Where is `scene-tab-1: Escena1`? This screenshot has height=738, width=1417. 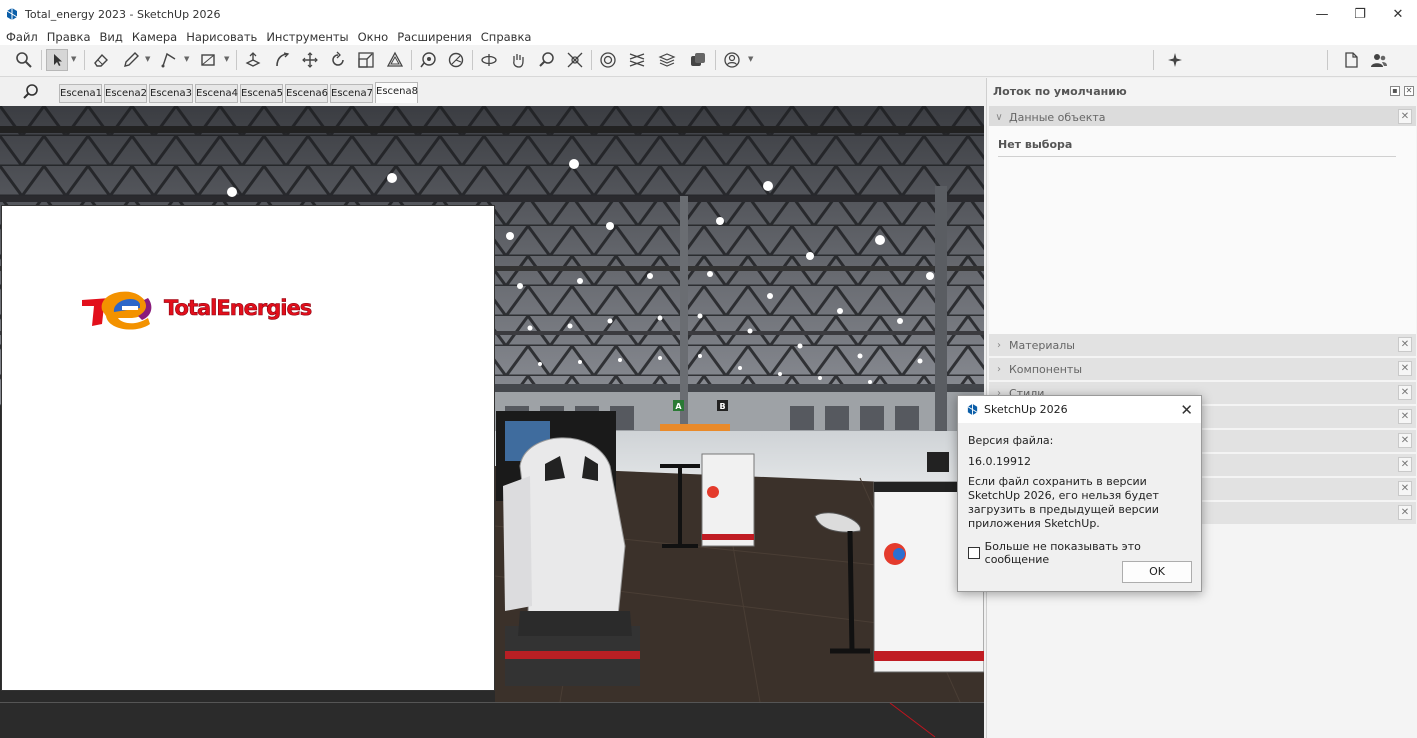
scene-tab-1: Escena1 is located at coordinates (80, 93).